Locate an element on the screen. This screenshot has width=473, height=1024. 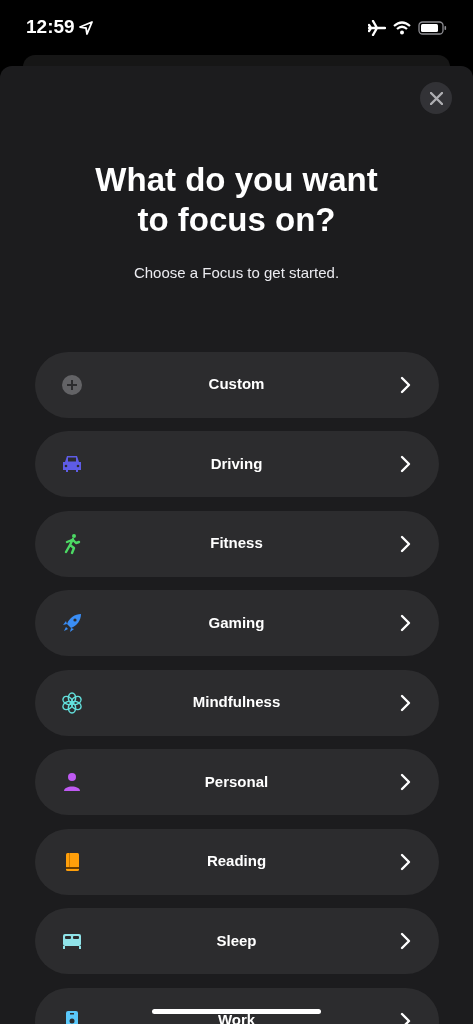
focus-option: Sleep is located at coordinates (236, 941).